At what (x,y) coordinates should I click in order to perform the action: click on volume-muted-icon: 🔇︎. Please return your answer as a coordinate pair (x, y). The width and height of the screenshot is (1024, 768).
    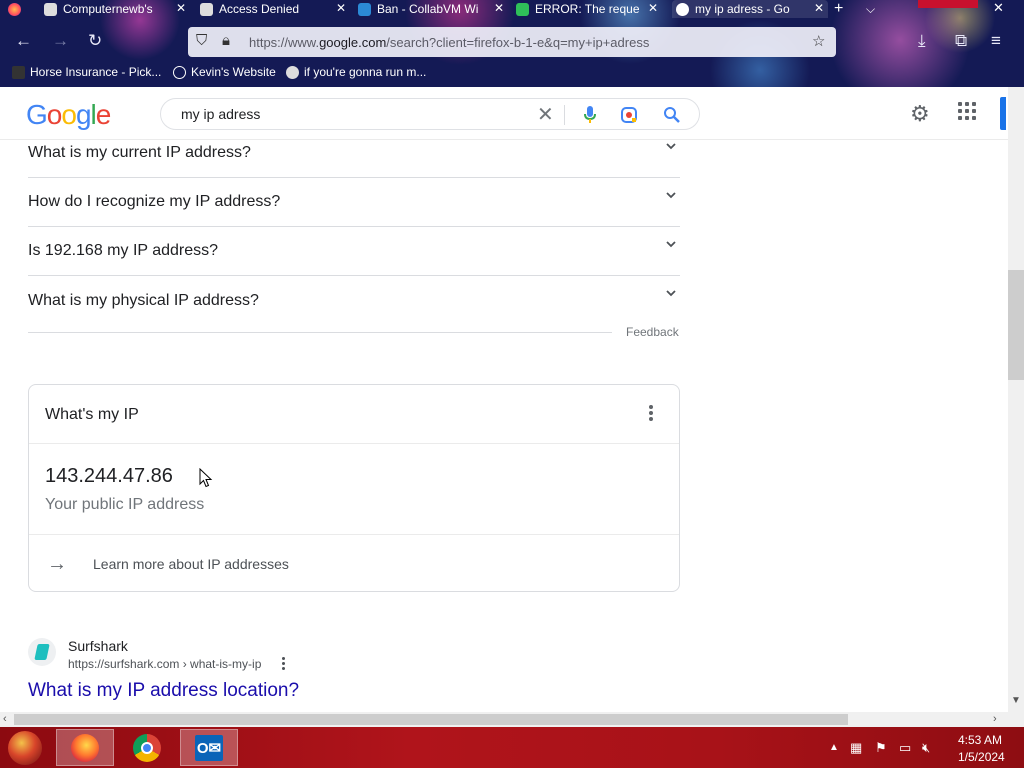
    Looking at the image, I should click on (926, 748).